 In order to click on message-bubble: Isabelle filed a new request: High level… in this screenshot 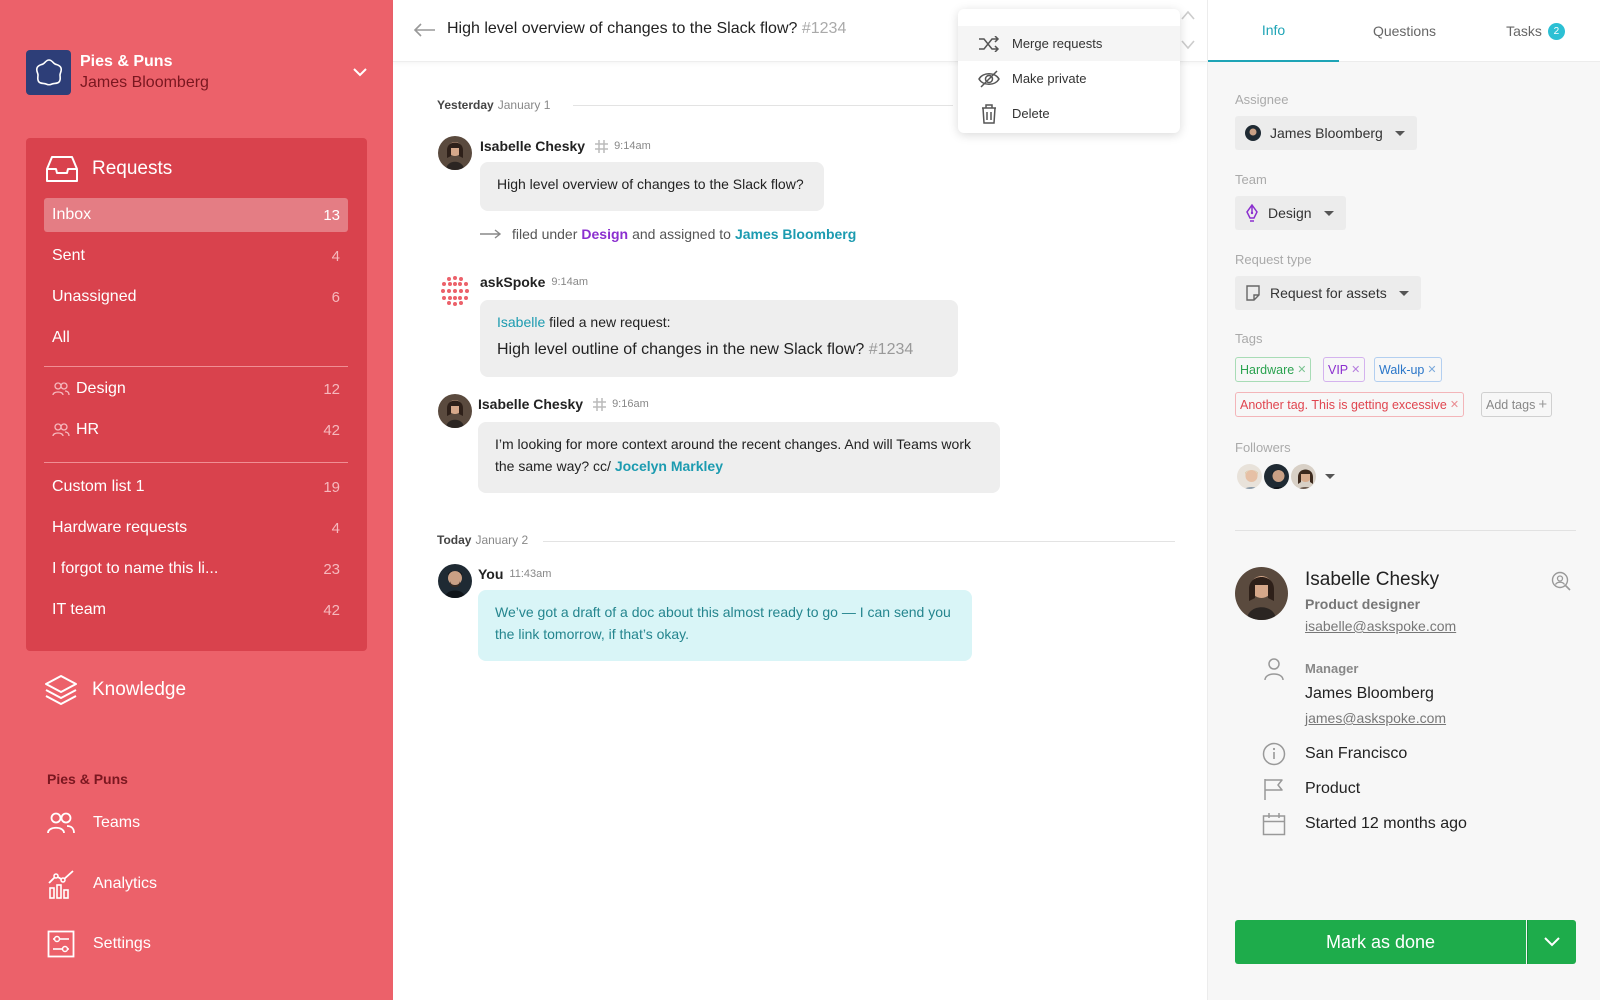, I will do `click(719, 338)`.